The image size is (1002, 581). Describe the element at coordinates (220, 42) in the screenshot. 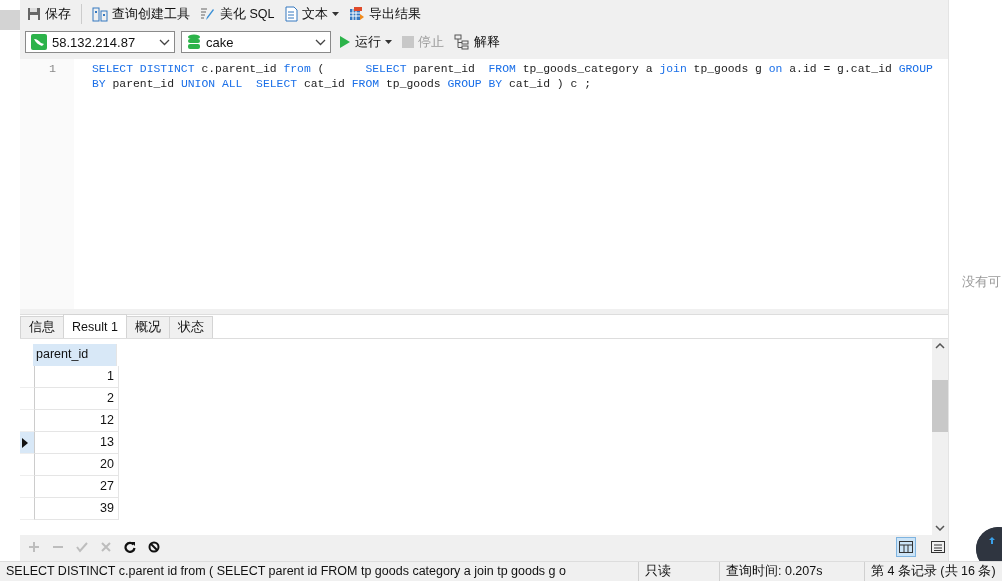

I see `database-value: cake` at that location.